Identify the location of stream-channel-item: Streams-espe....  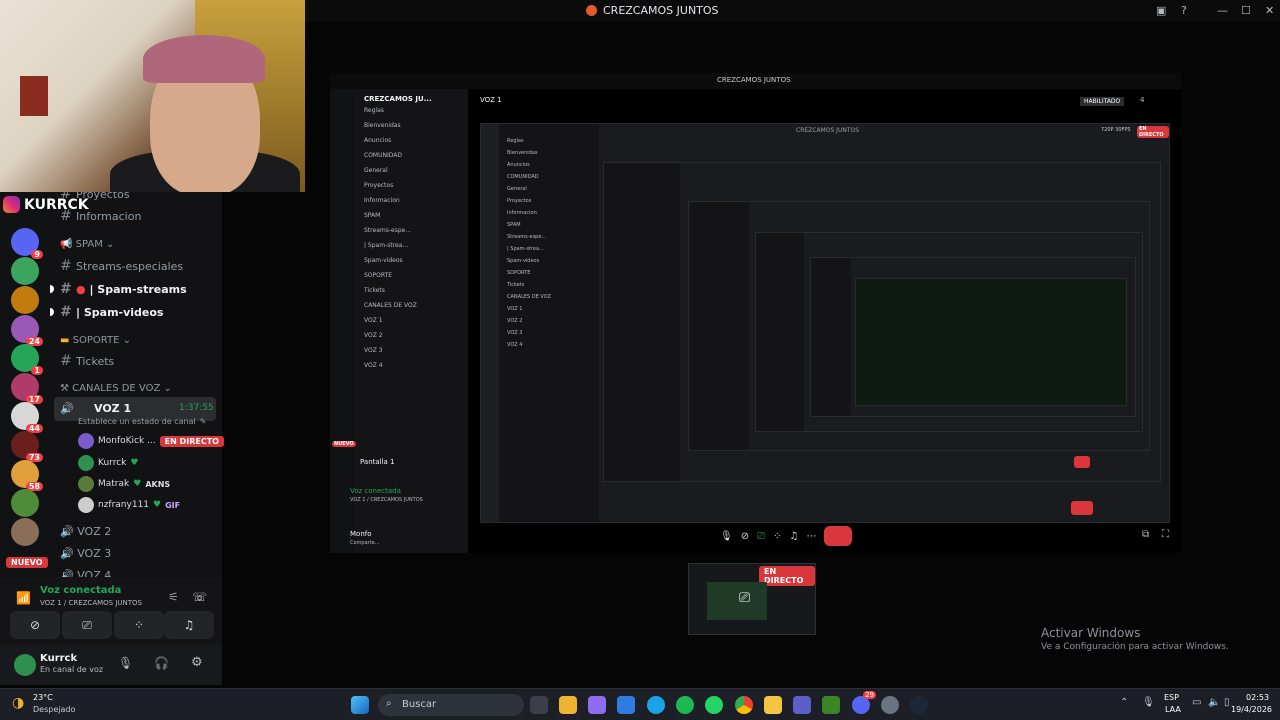
(388, 230).